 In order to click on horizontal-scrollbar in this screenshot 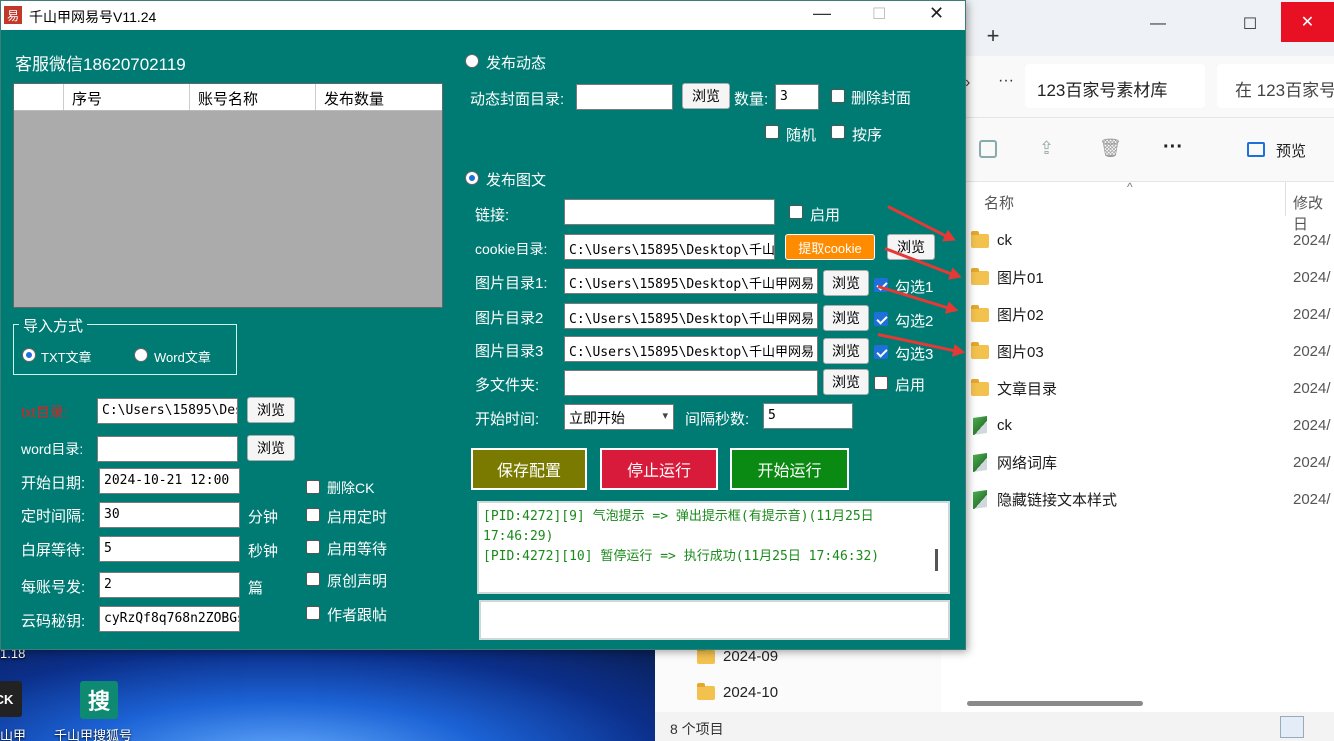, I will do `click(1055, 703)`.